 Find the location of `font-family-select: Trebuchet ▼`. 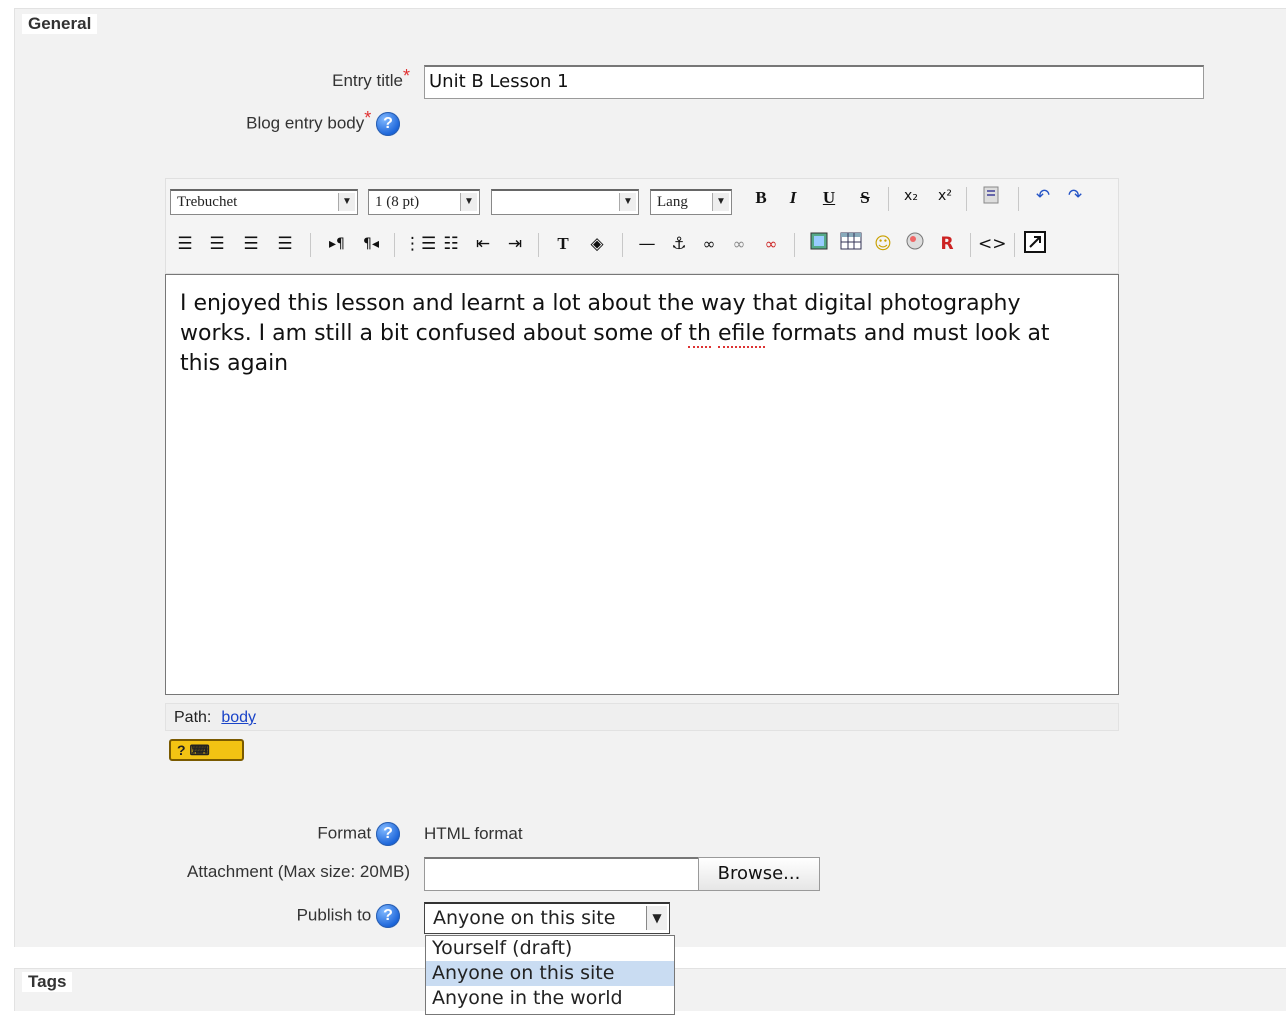

font-family-select: Trebuchet ▼ is located at coordinates (264, 202).